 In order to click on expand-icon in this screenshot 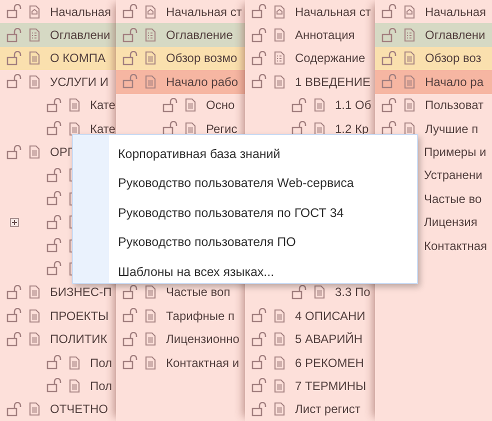, I will do `click(14, 222)`.